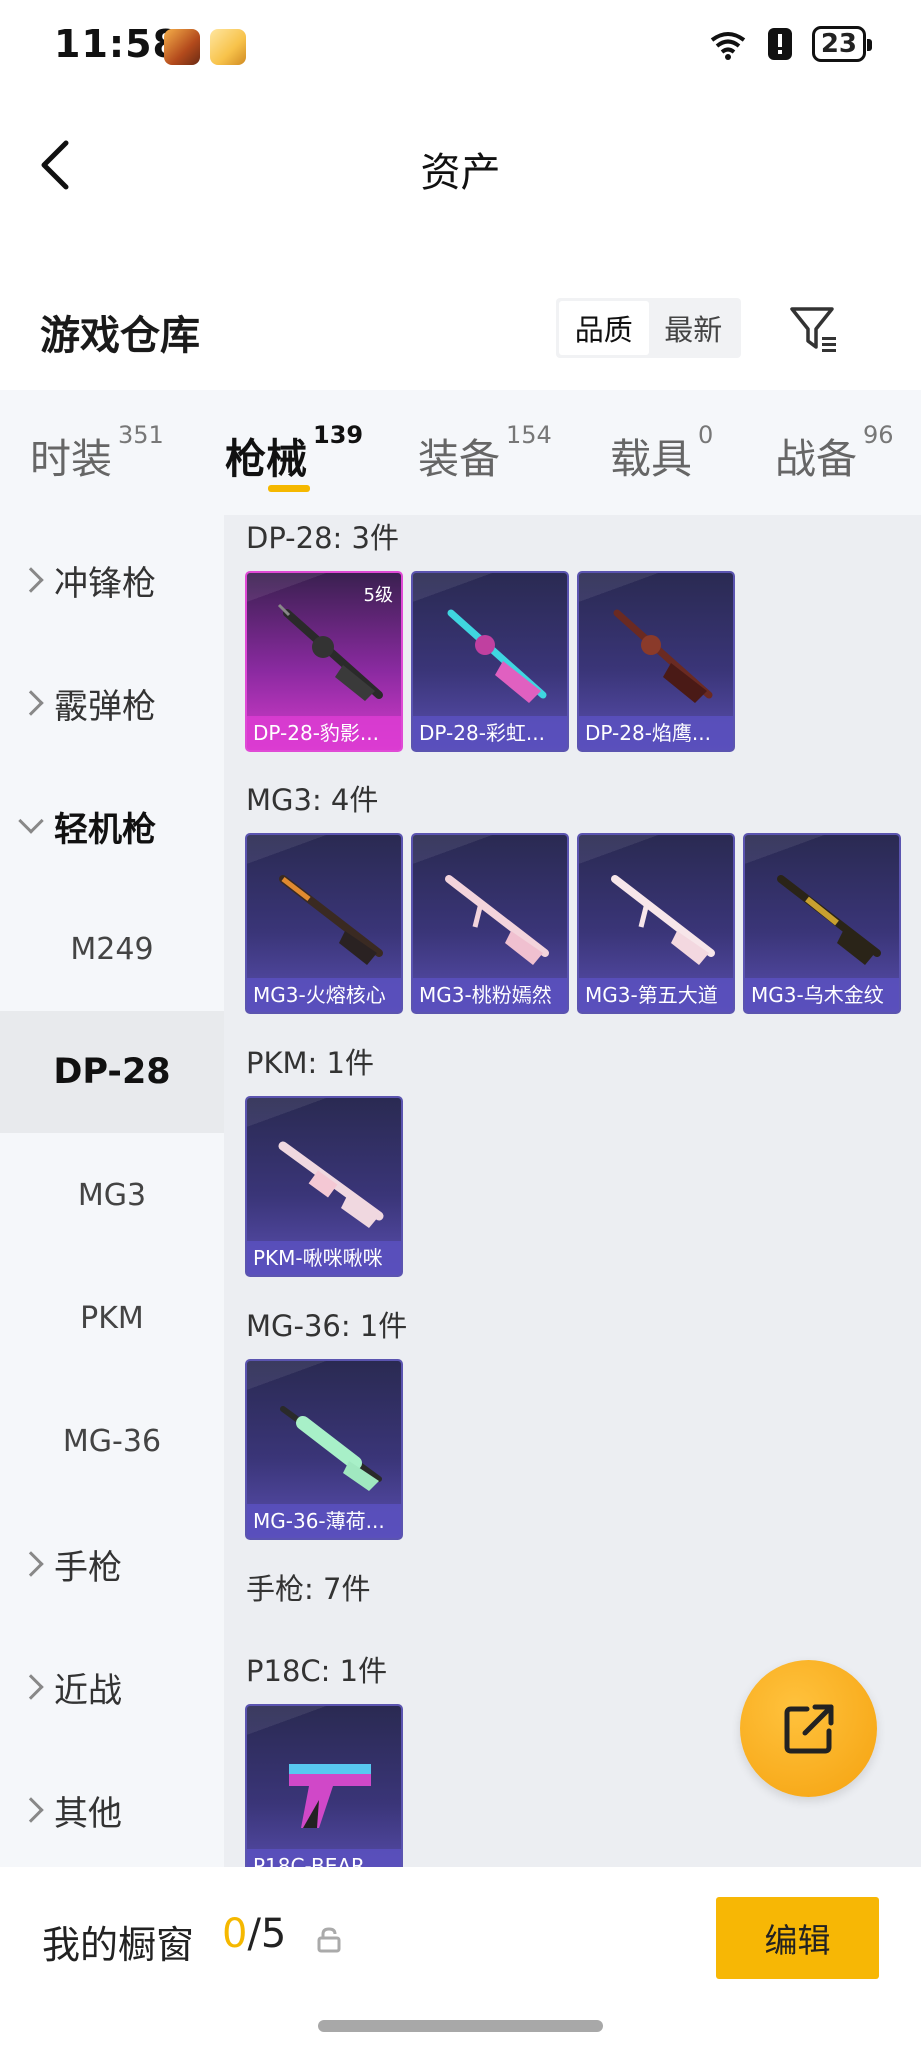 The width and height of the screenshot is (921, 2050). What do you see at coordinates (661, 453) in the screenshot?
I see `tab-vehicles: 载具 0` at bounding box center [661, 453].